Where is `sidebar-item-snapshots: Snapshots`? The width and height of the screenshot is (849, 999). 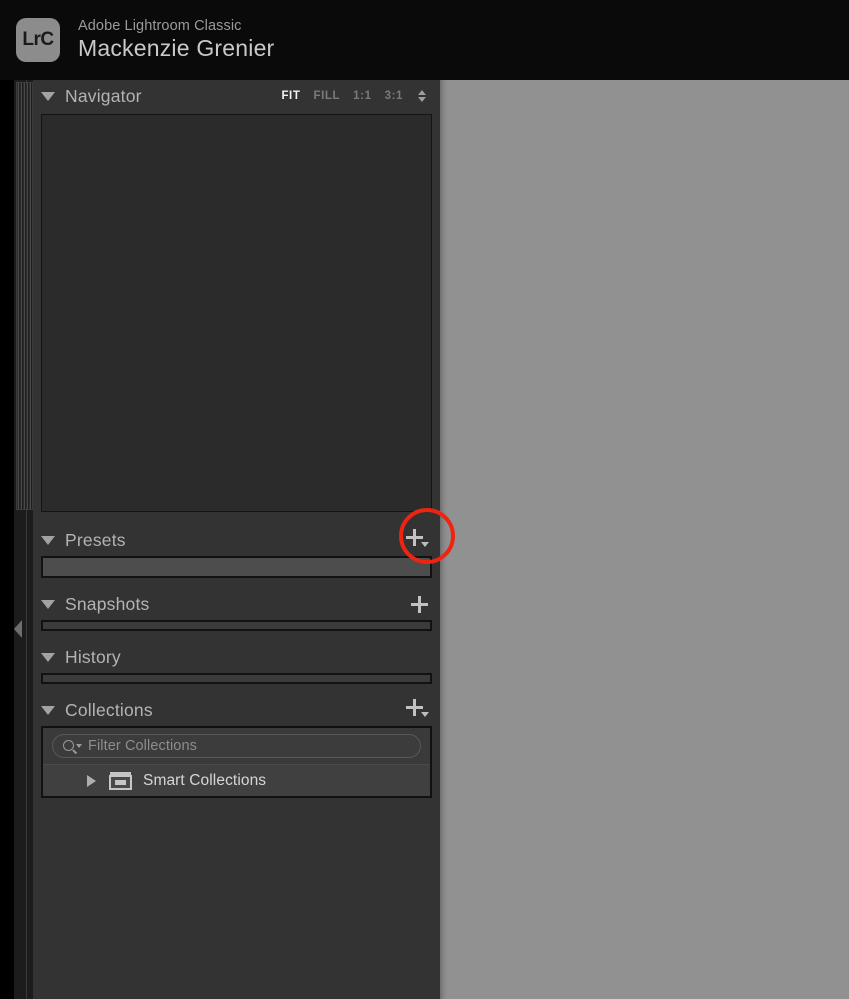 sidebar-item-snapshots: Snapshots is located at coordinates (236, 604).